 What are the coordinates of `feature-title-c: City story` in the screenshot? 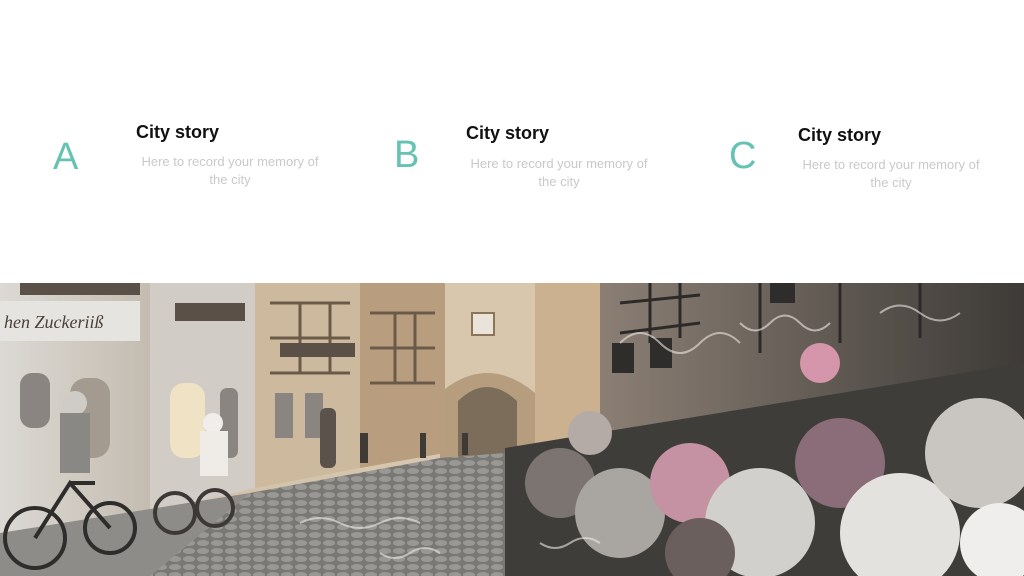 It's located at (840, 135).